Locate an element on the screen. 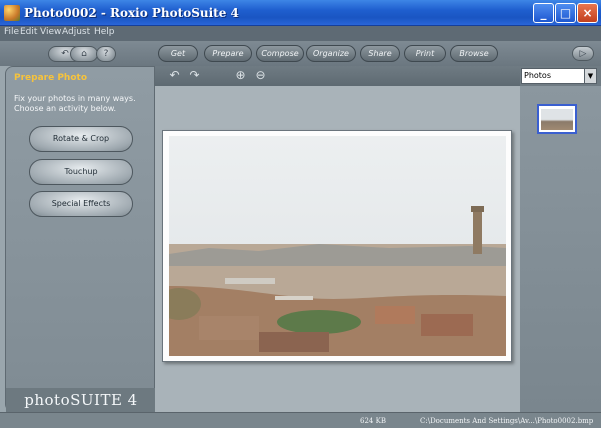  compose-button: Compose is located at coordinates (280, 53).